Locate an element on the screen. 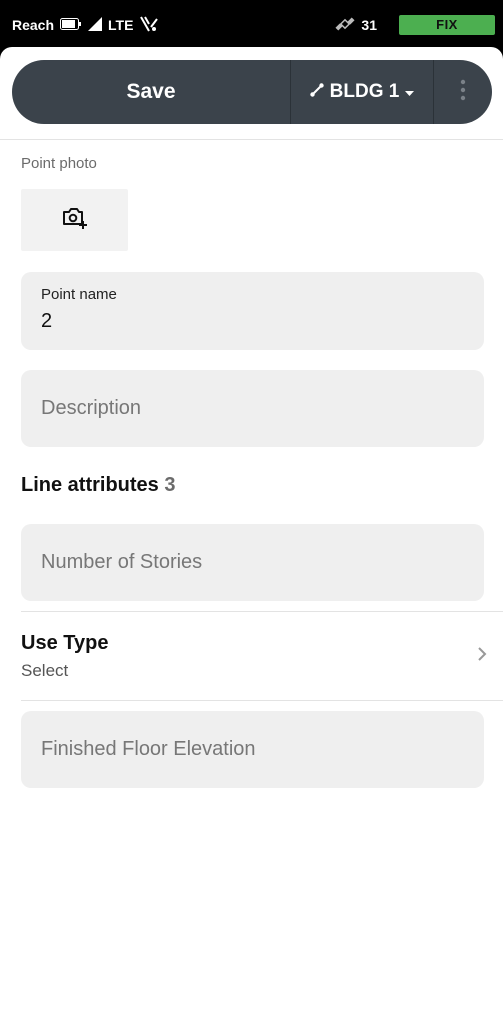 This screenshot has width=503, height=1024. description-field: Description is located at coordinates (252, 408).